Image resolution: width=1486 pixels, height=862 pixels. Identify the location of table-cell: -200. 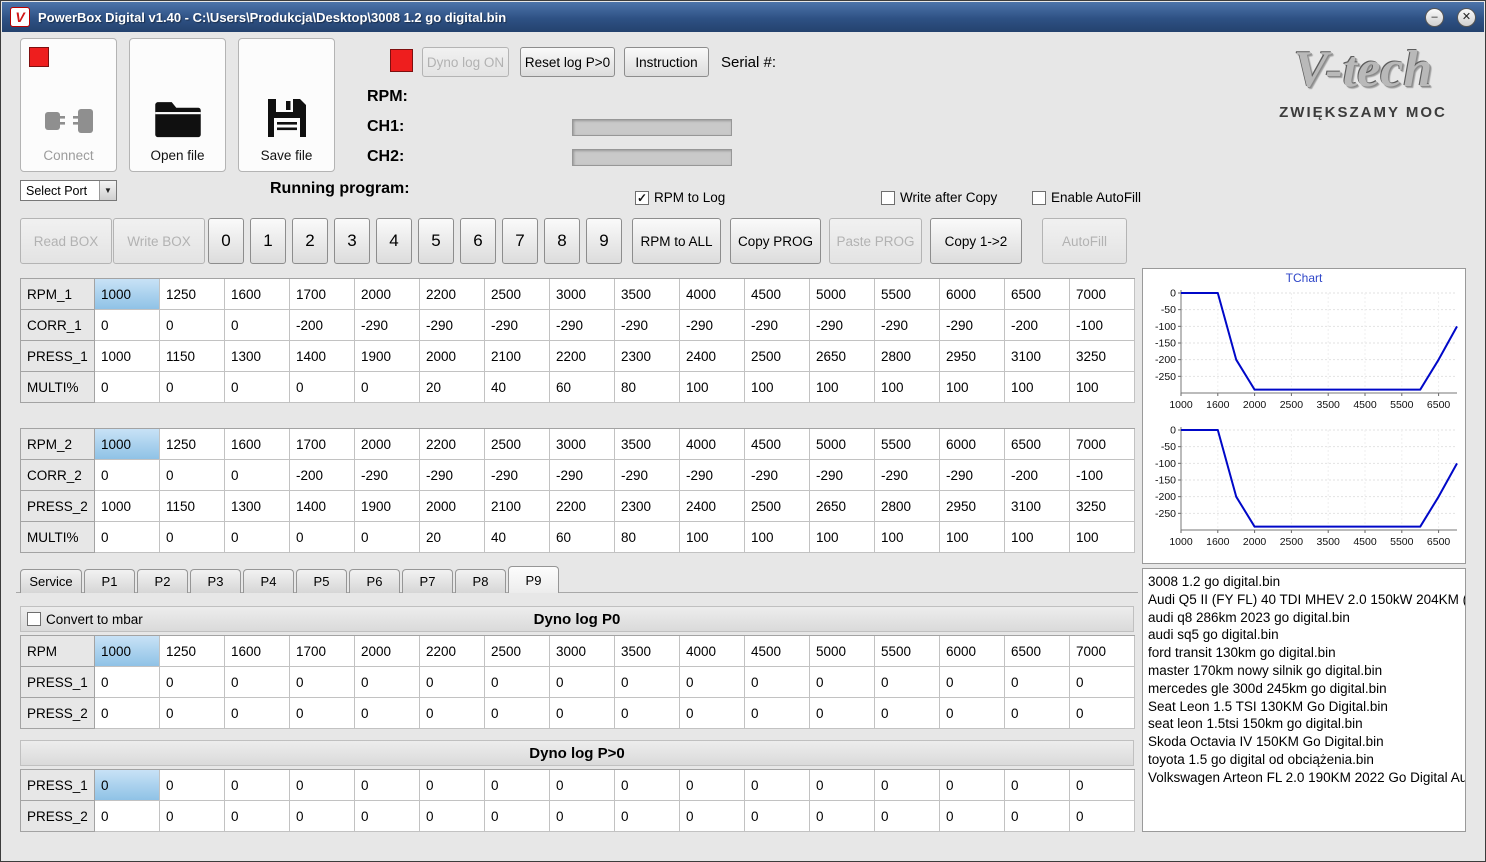
(322, 475).